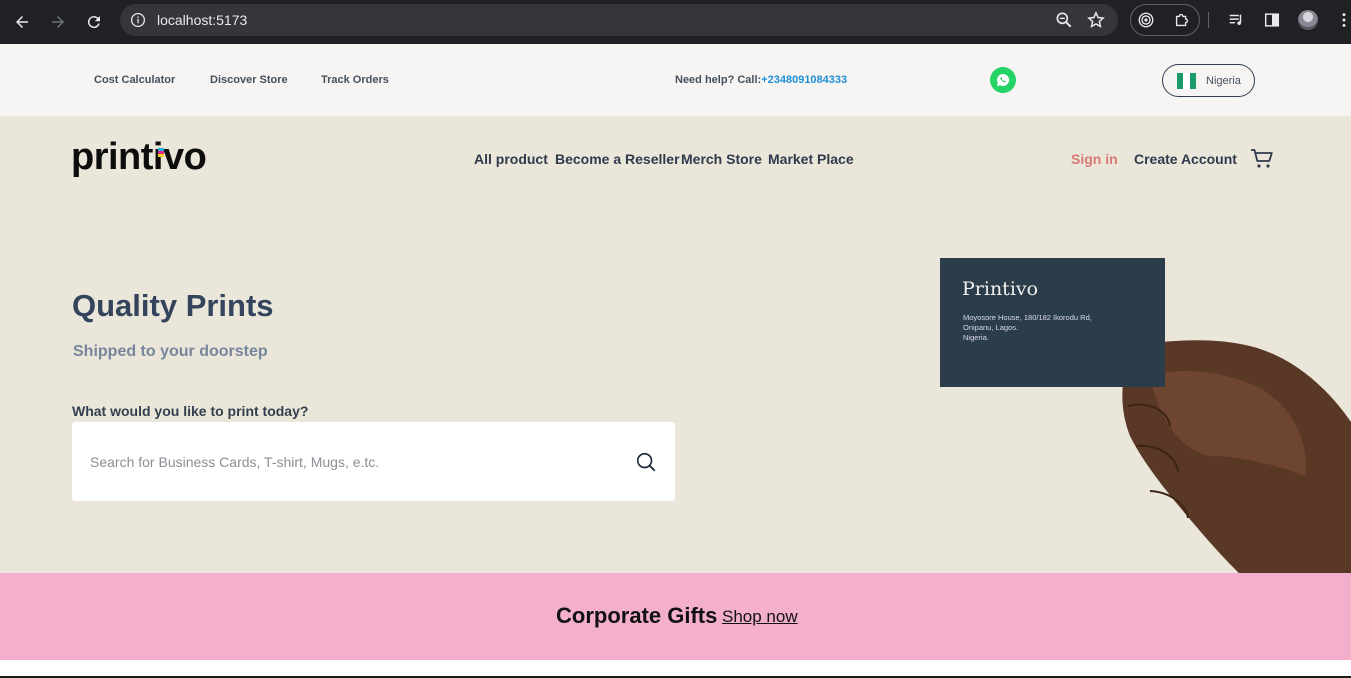  What do you see at coordinates (1208, 20) in the screenshot?
I see `toolbar-separator` at bounding box center [1208, 20].